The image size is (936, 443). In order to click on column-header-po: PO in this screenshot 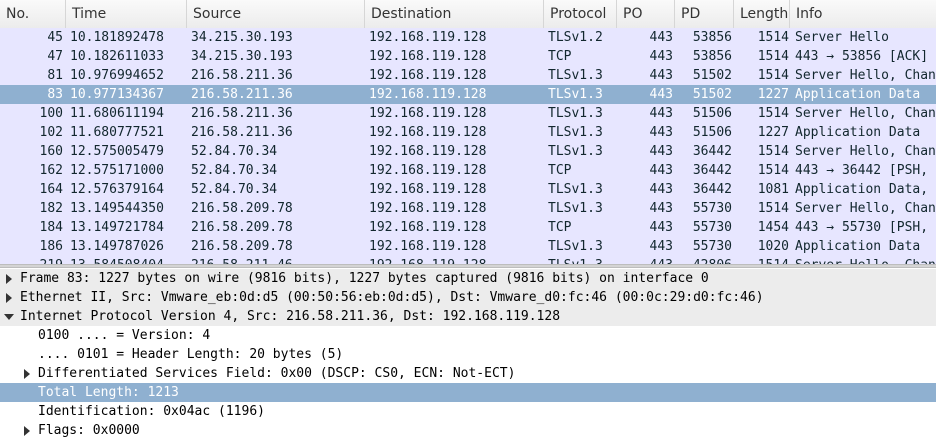, I will do `click(646, 14)`.